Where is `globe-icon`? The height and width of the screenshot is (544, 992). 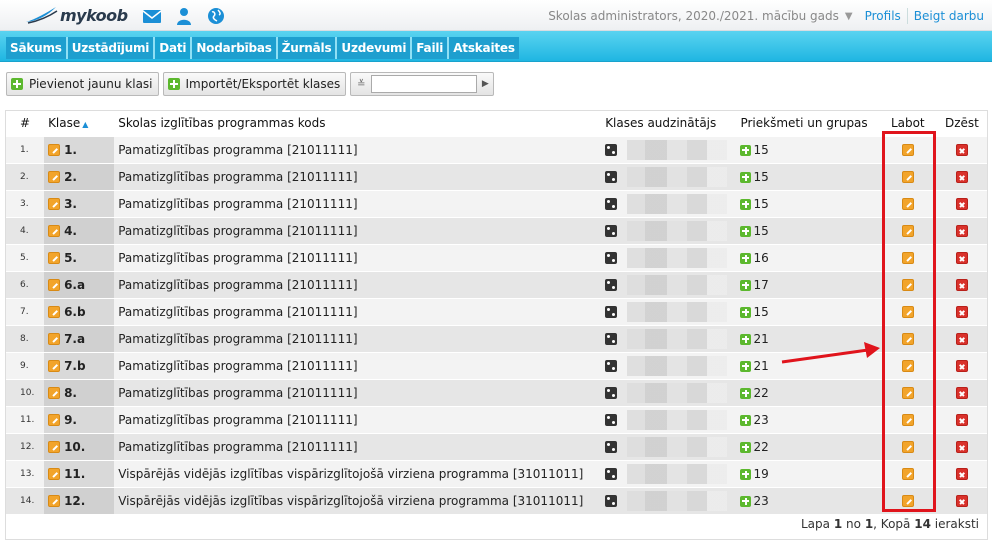
globe-icon is located at coordinates (216, 16).